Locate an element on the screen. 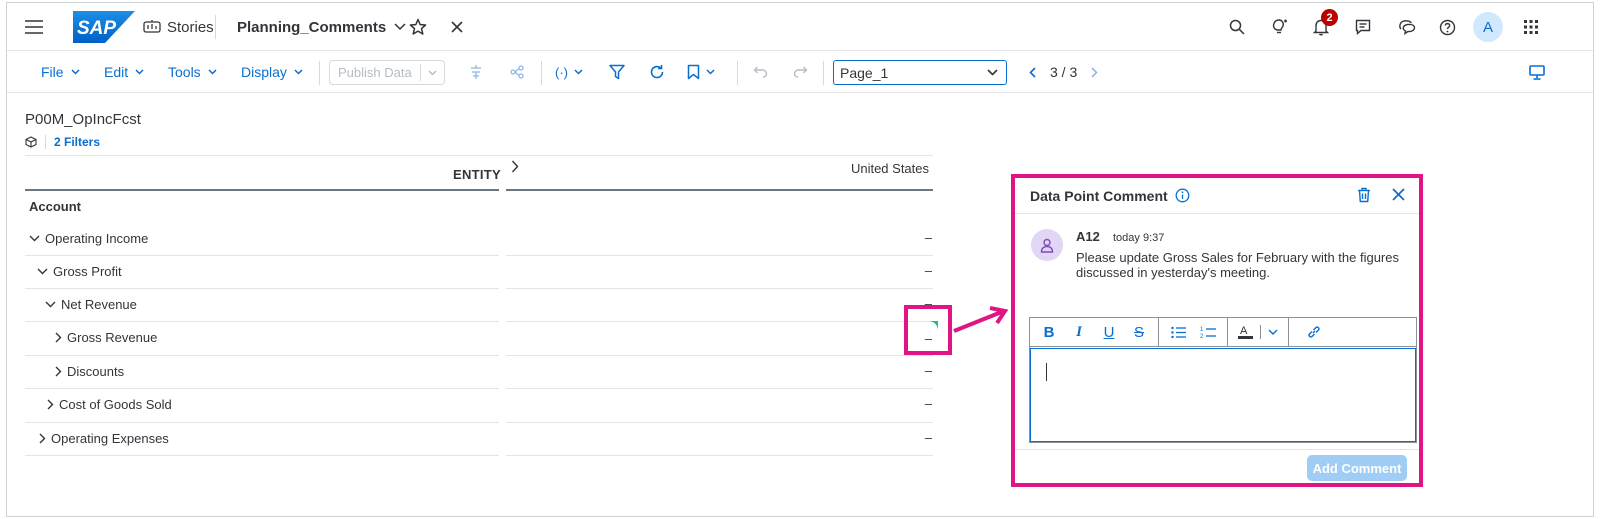 The width and height of the screenshot is (1600, 519). text-color-icon: A is located at coordinates (1245, 332).